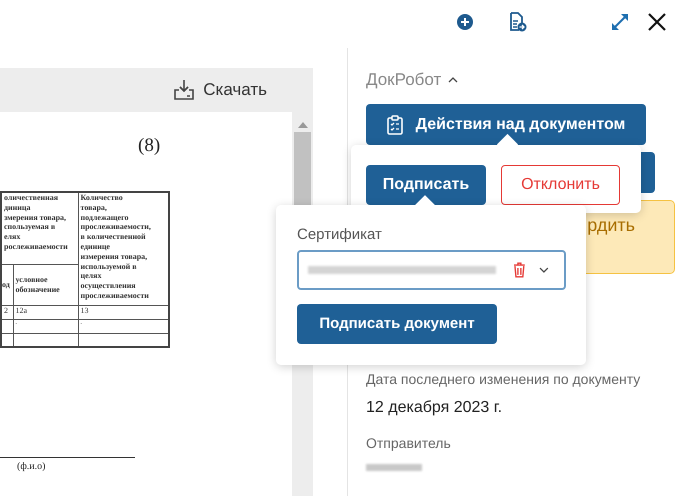  What do you see at coordinates (434, 407) in the screenshot?
I see `field-value: 12 декабря 2023 г.` at bounding box center [434, 407].